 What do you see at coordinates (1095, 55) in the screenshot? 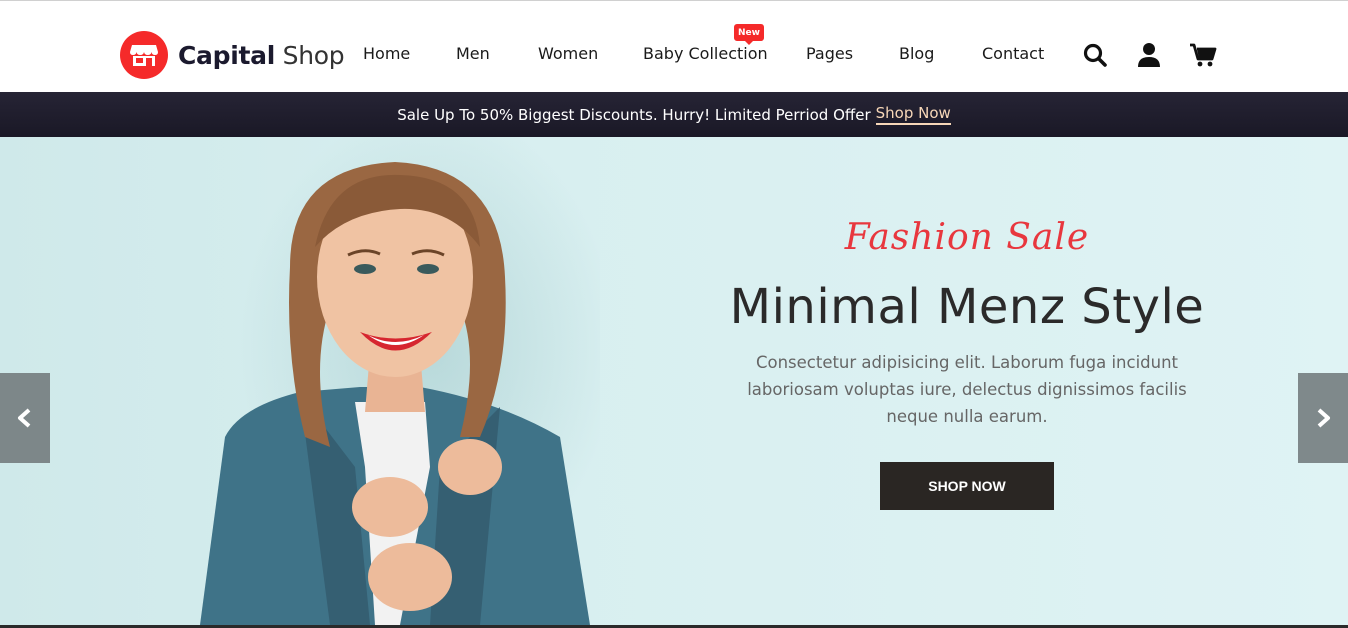
I see `search-icon` at bounding box center [1095, 55].